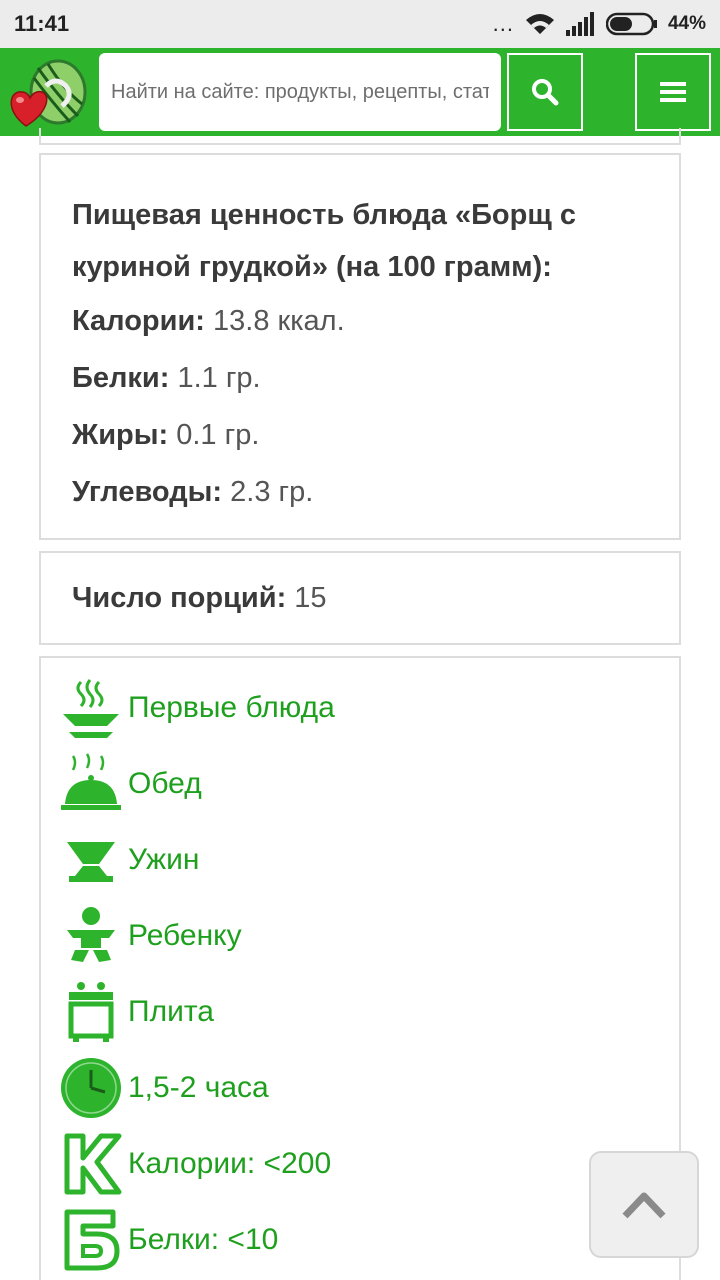 This screenshot has height=1280, width=720. What do you see at coordinates (539, 24) in the screenshot?
I see `wifi-icon` at bounding box center [539, 24].